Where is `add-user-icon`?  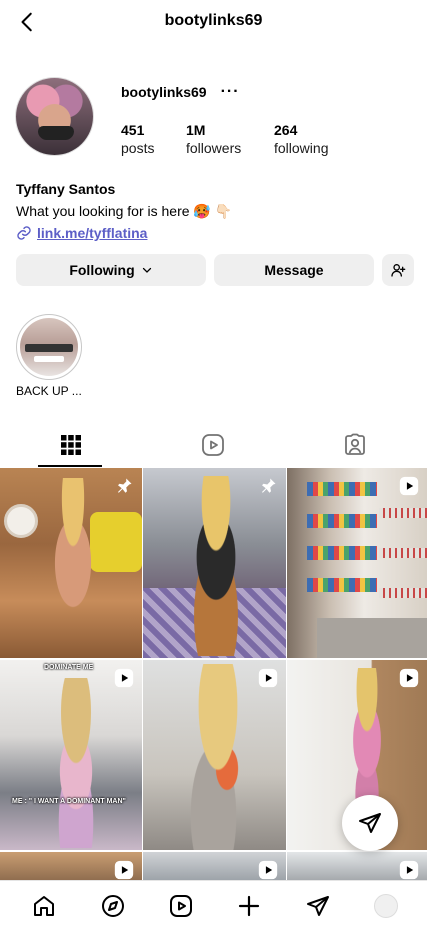
add-user-icon is located at coordinates (398, 270).